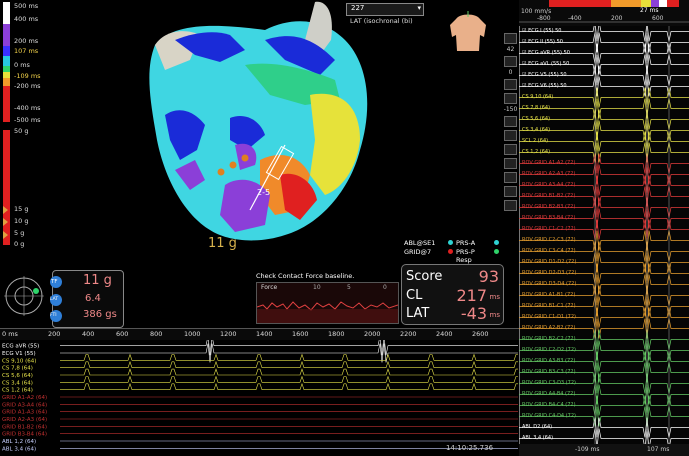 This screenshot has height=456, width=689. I want to click on sweep-speed: 100 mm/s, so click(536, 11).